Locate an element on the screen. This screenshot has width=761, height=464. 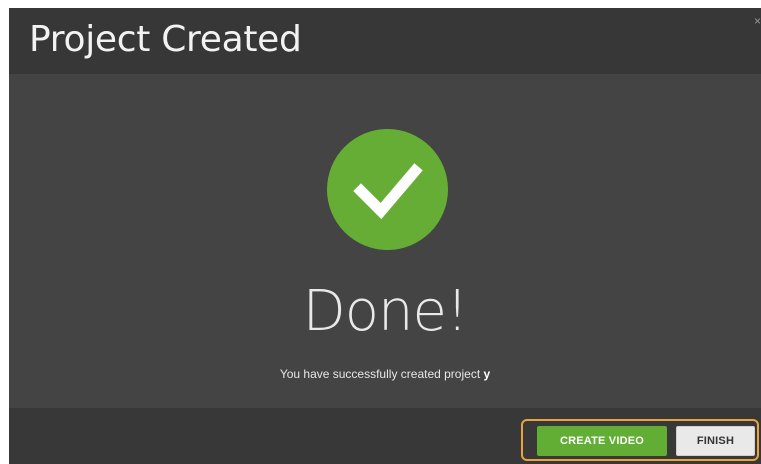
success-checkmark-icon is located at coordinates (387, 189).